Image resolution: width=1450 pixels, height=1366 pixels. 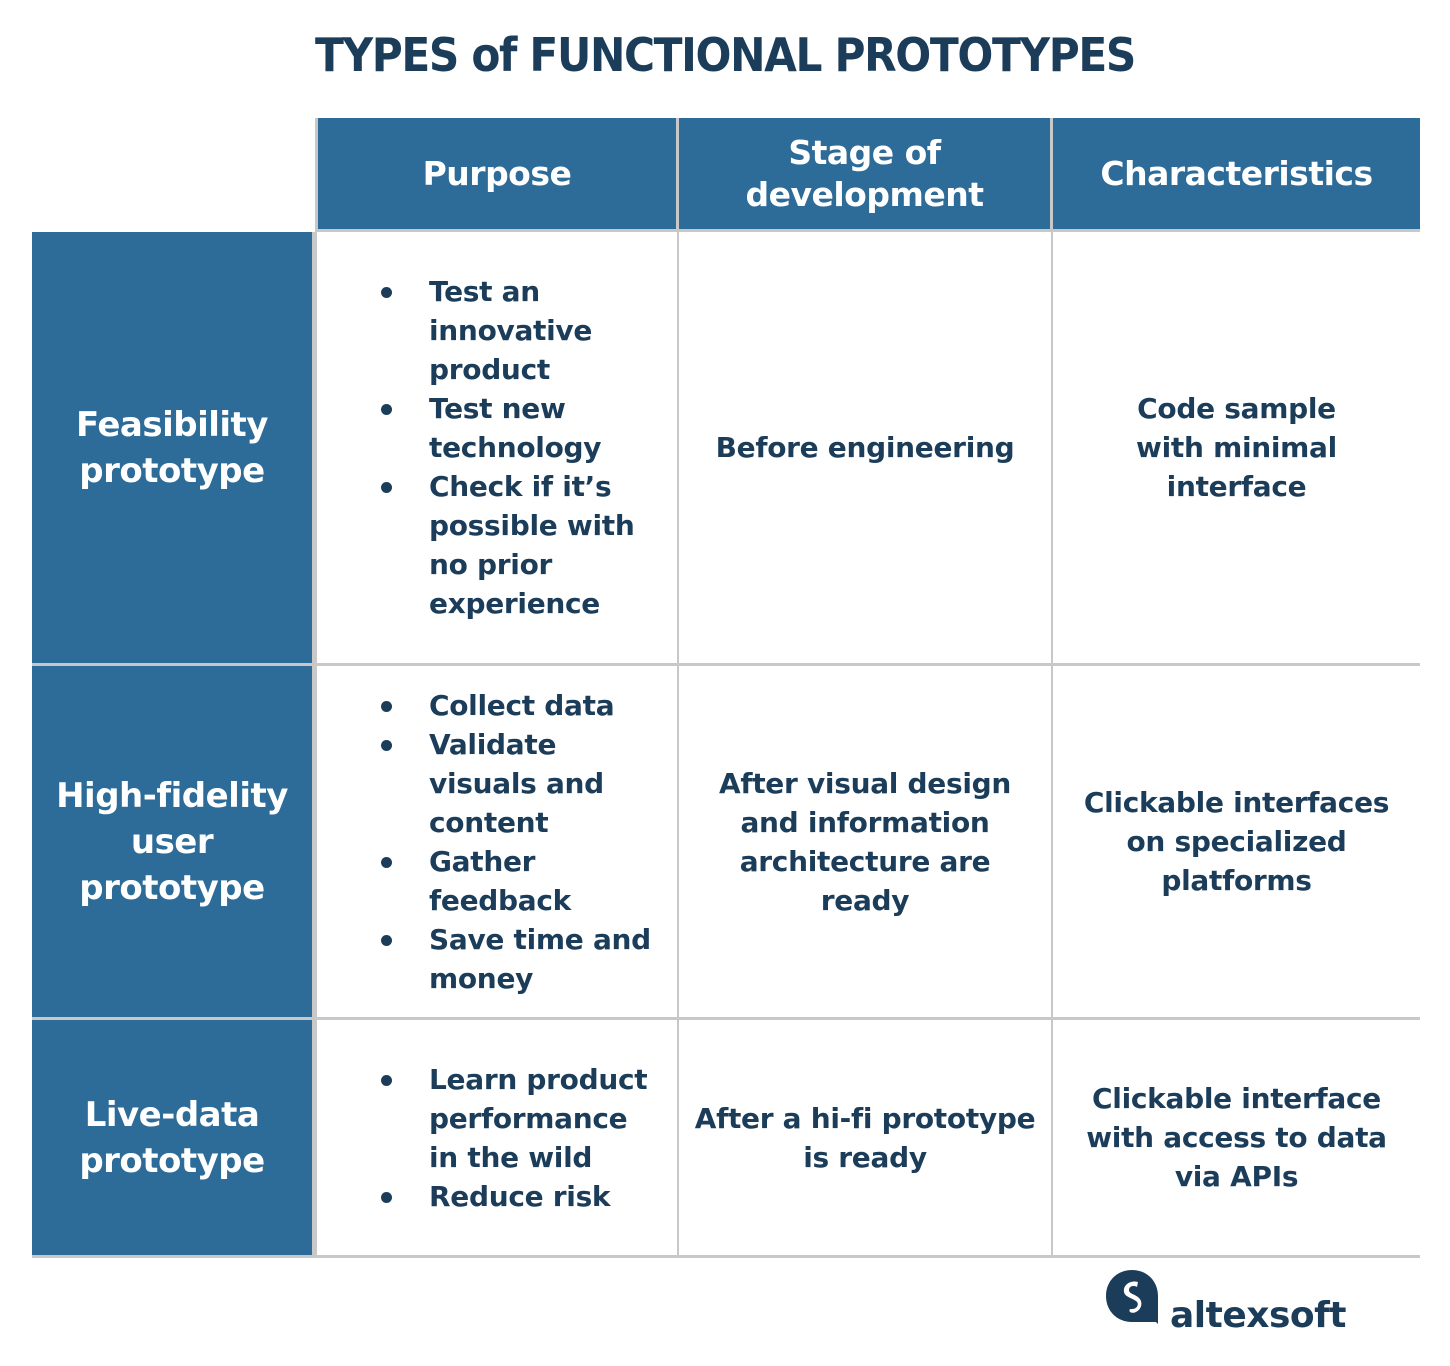 What do you see at coordinates (1236, 175) in the screenshot?
I see `column-header-characteristics: Characteristics` at bounding box center [1236, 175].